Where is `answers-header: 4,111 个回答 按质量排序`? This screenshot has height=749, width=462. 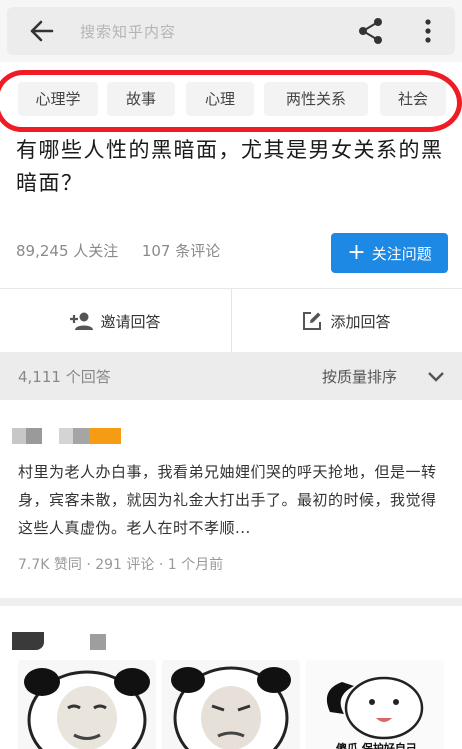 answers-header: 4,111 个回答 按质量排序 is located at coordinates (231, 376).